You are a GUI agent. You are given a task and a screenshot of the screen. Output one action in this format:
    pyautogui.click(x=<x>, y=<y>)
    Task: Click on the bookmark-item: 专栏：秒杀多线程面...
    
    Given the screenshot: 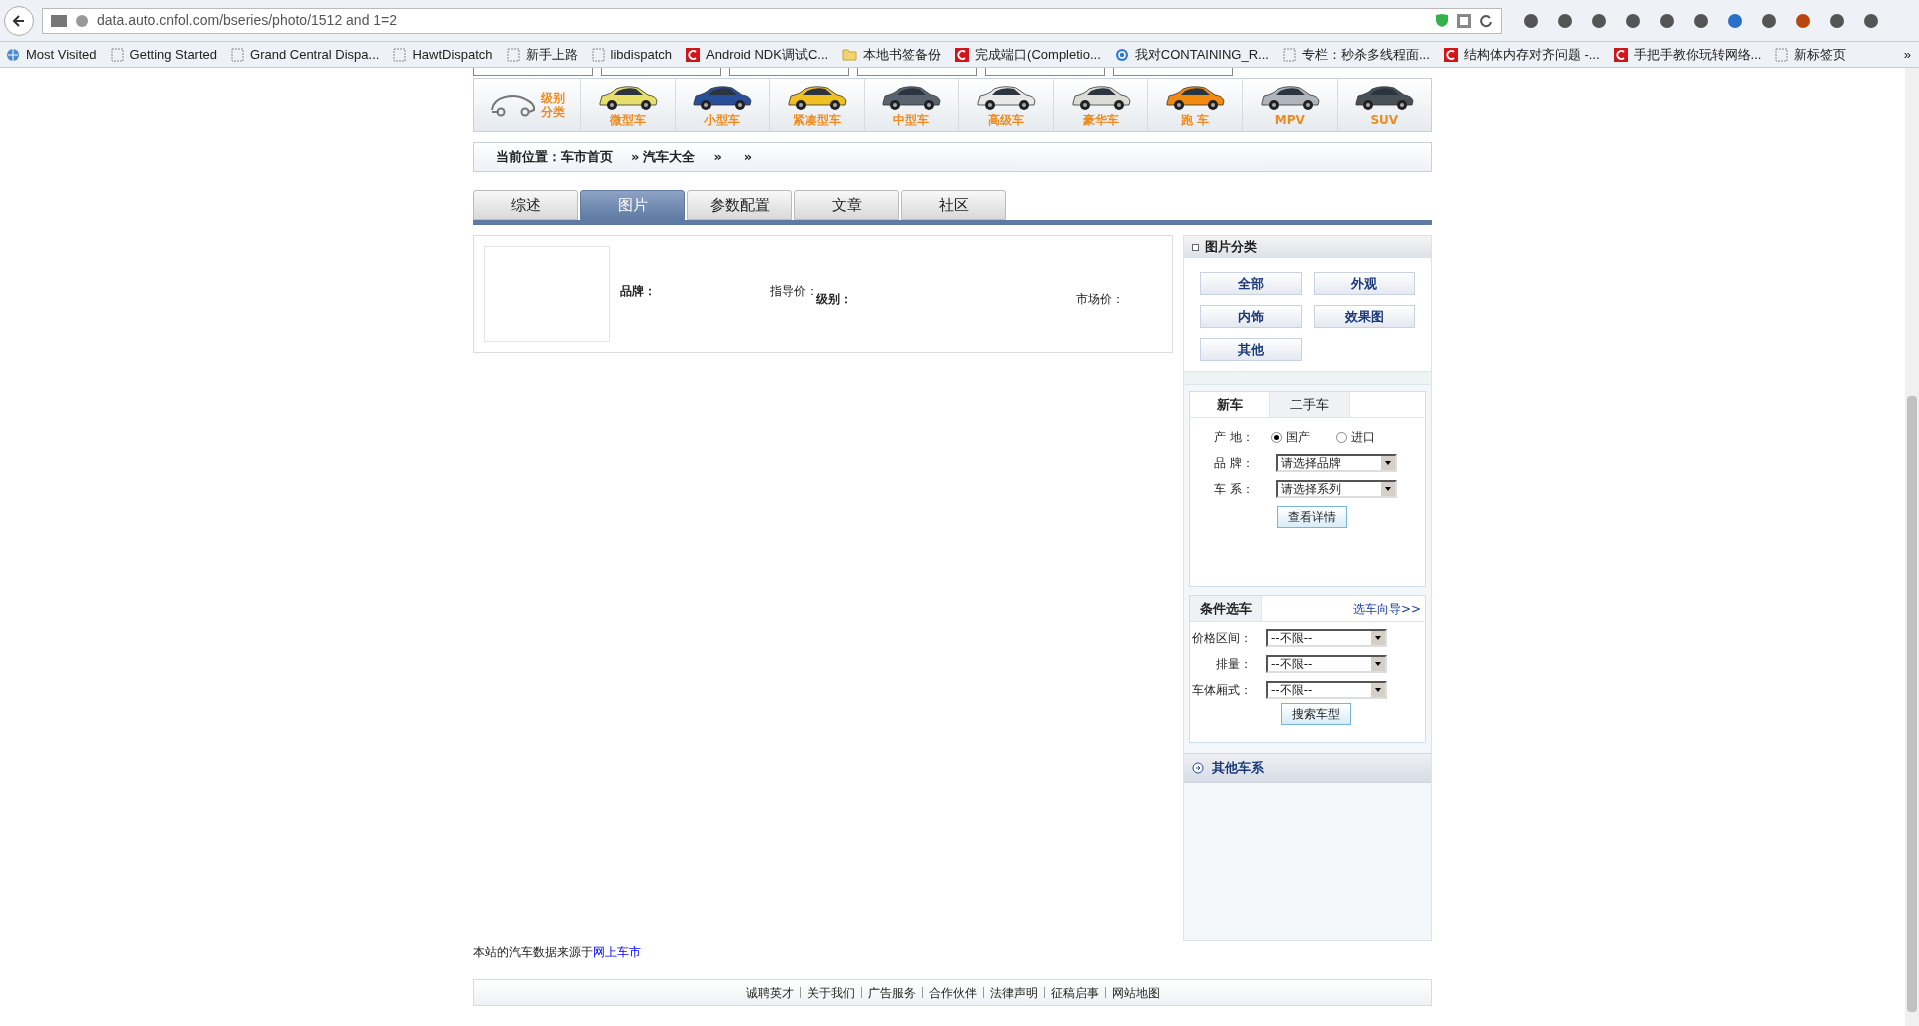 What is the action you would take?
    pyautogui.click(x=1356, y=54)
    